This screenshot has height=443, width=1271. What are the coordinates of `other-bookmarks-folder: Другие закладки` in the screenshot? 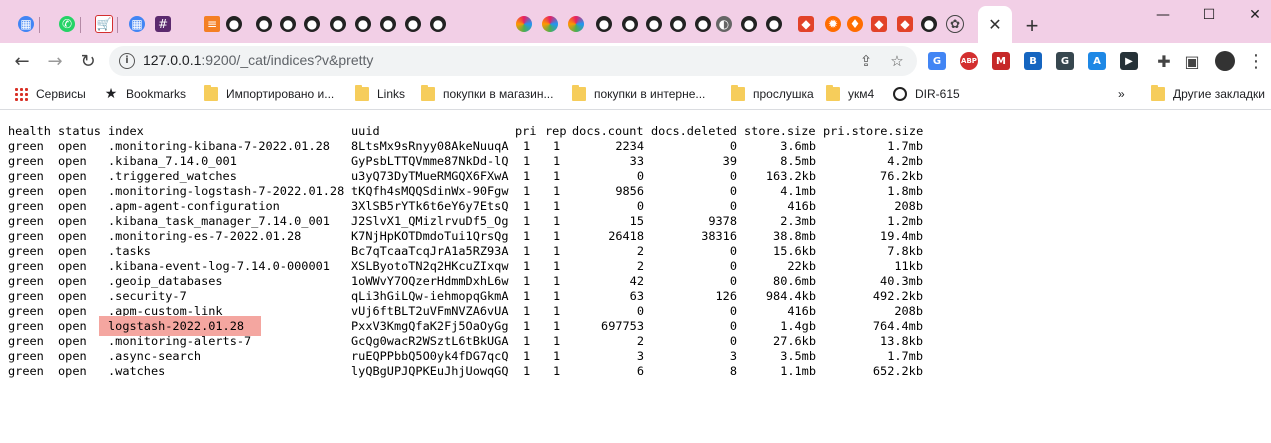 It's located at (1208, 94).